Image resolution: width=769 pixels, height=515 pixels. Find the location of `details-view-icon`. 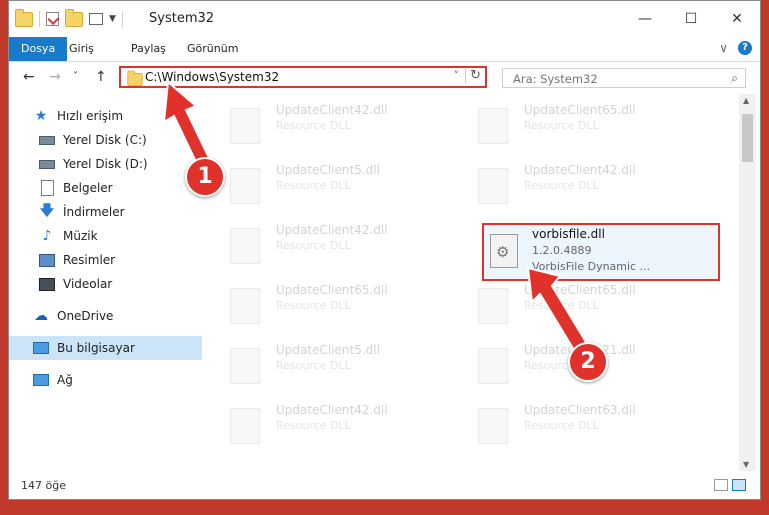

details-view-icon is located at coordinates (721, 485).